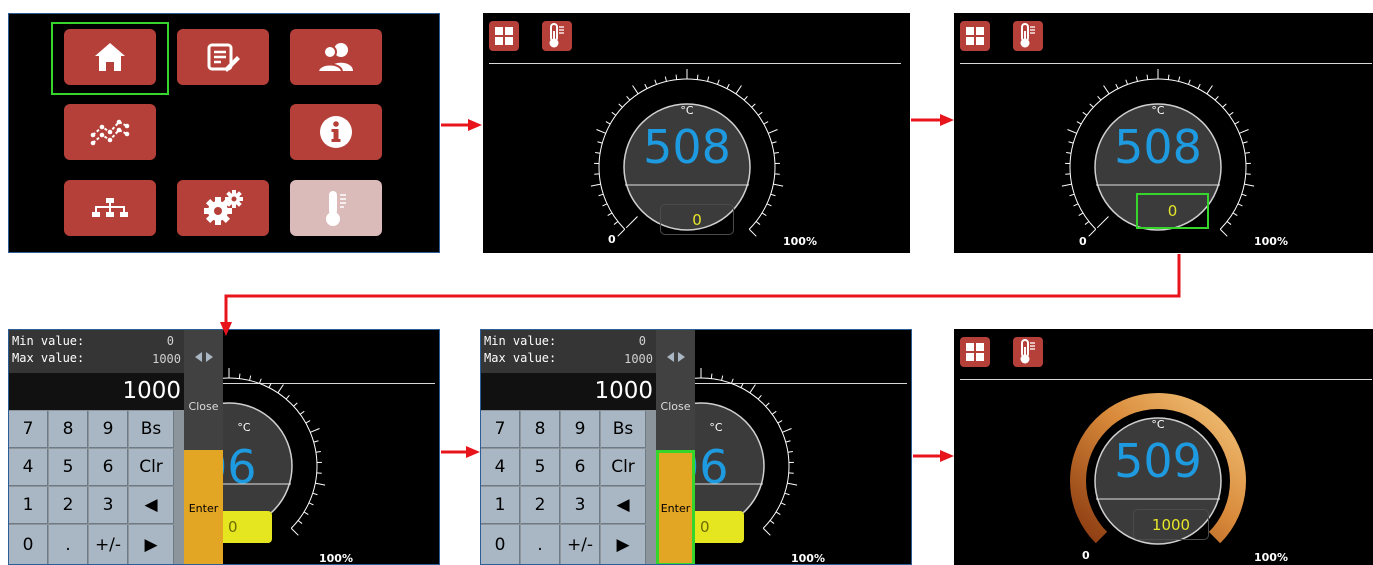 The height and width of the screenshot is (565, 1373). Describe the element at coordinates (48, 358) in the screenshot. I see `max-value-label: Max value:` at that location.